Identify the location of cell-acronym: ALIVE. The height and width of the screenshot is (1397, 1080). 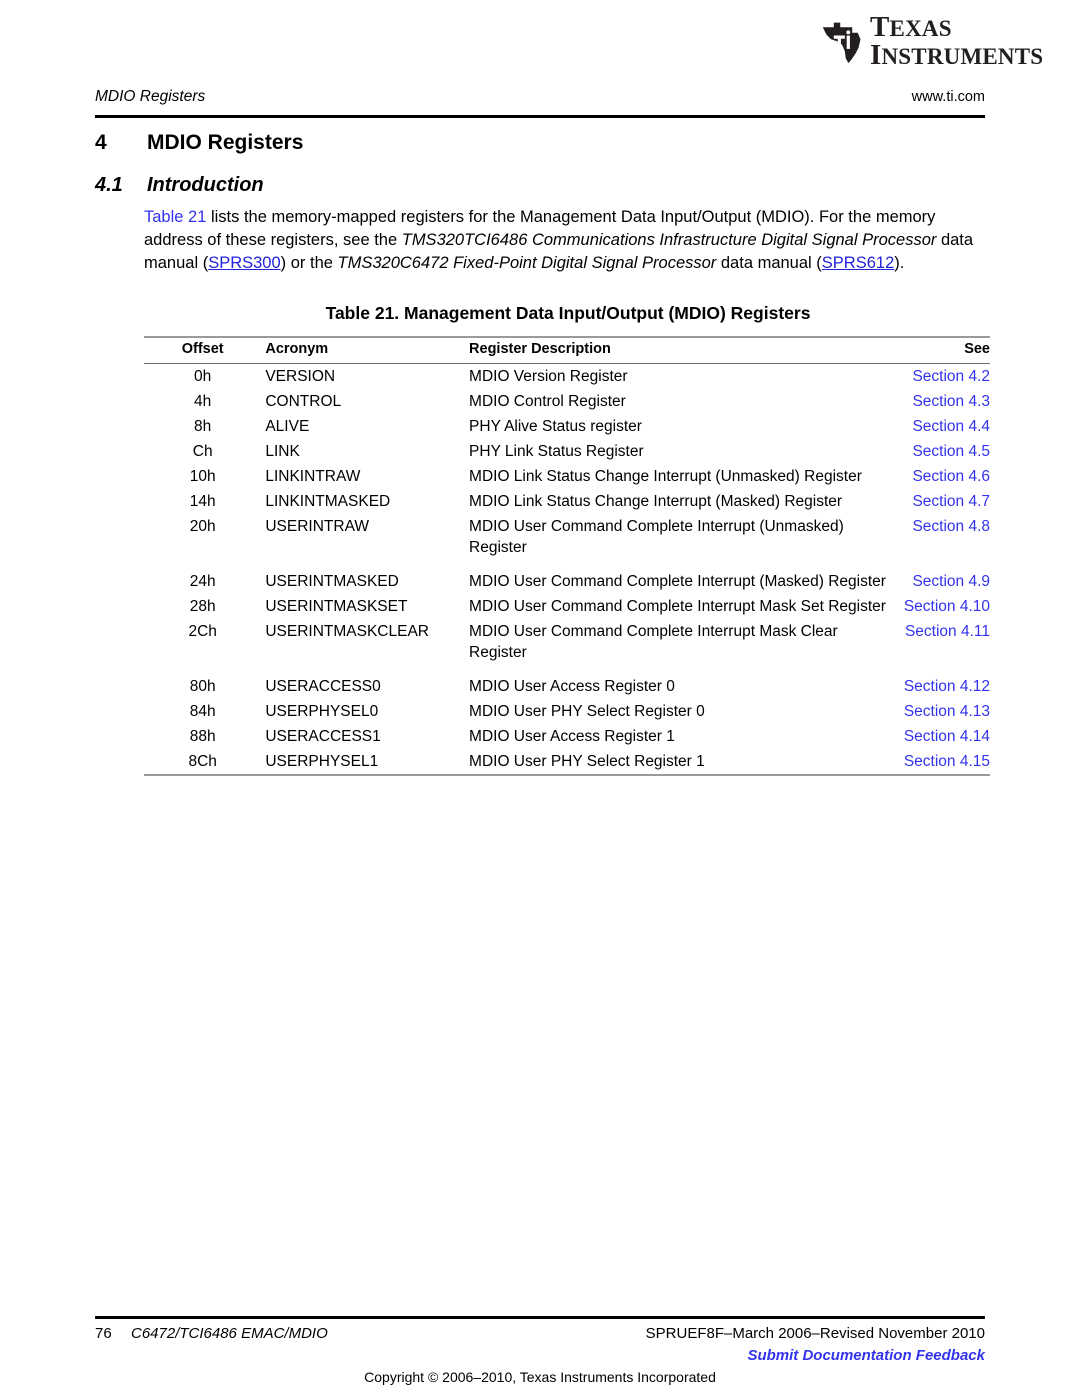
(287, 426).